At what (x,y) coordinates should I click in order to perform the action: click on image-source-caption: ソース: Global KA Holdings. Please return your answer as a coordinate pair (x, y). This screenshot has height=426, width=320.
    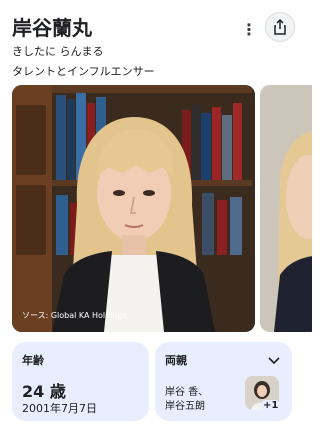
    Looking at the image, I should click on (74, 315).